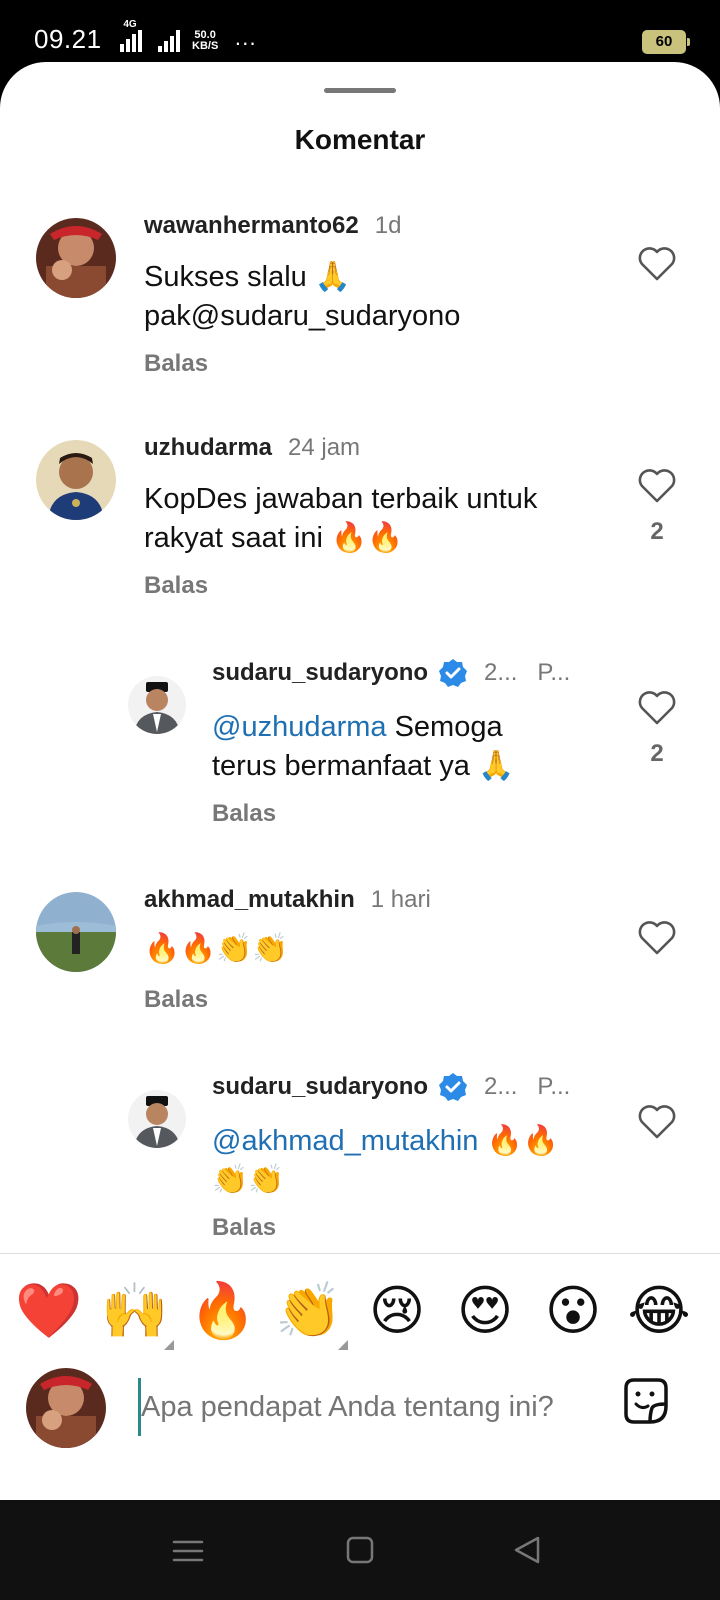 The width and height of the screenshot is (720, 1600). I want to click on mention-link: @akhmad_mutakhin, so click(345, 1141).